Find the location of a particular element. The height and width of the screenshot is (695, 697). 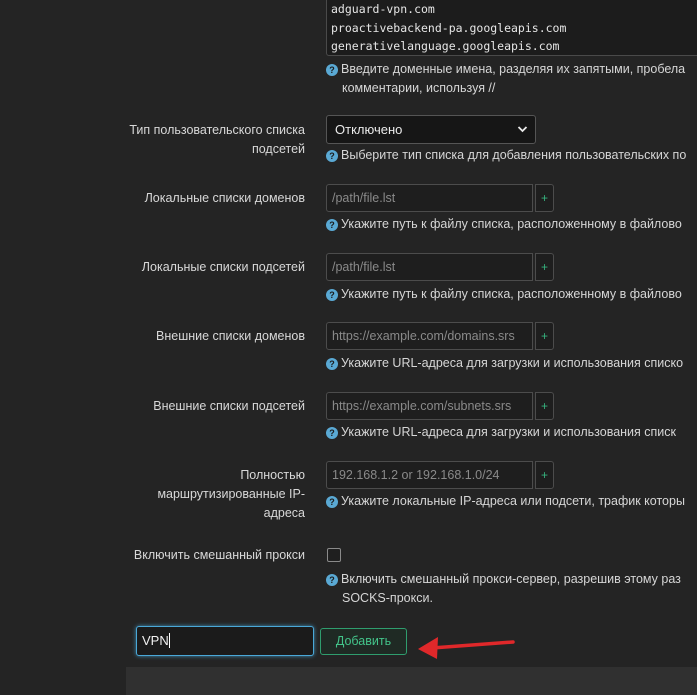

fully-routed-ips-label: Полностью маршрутизированные IP-адреса is located at coordinates (231, 494).